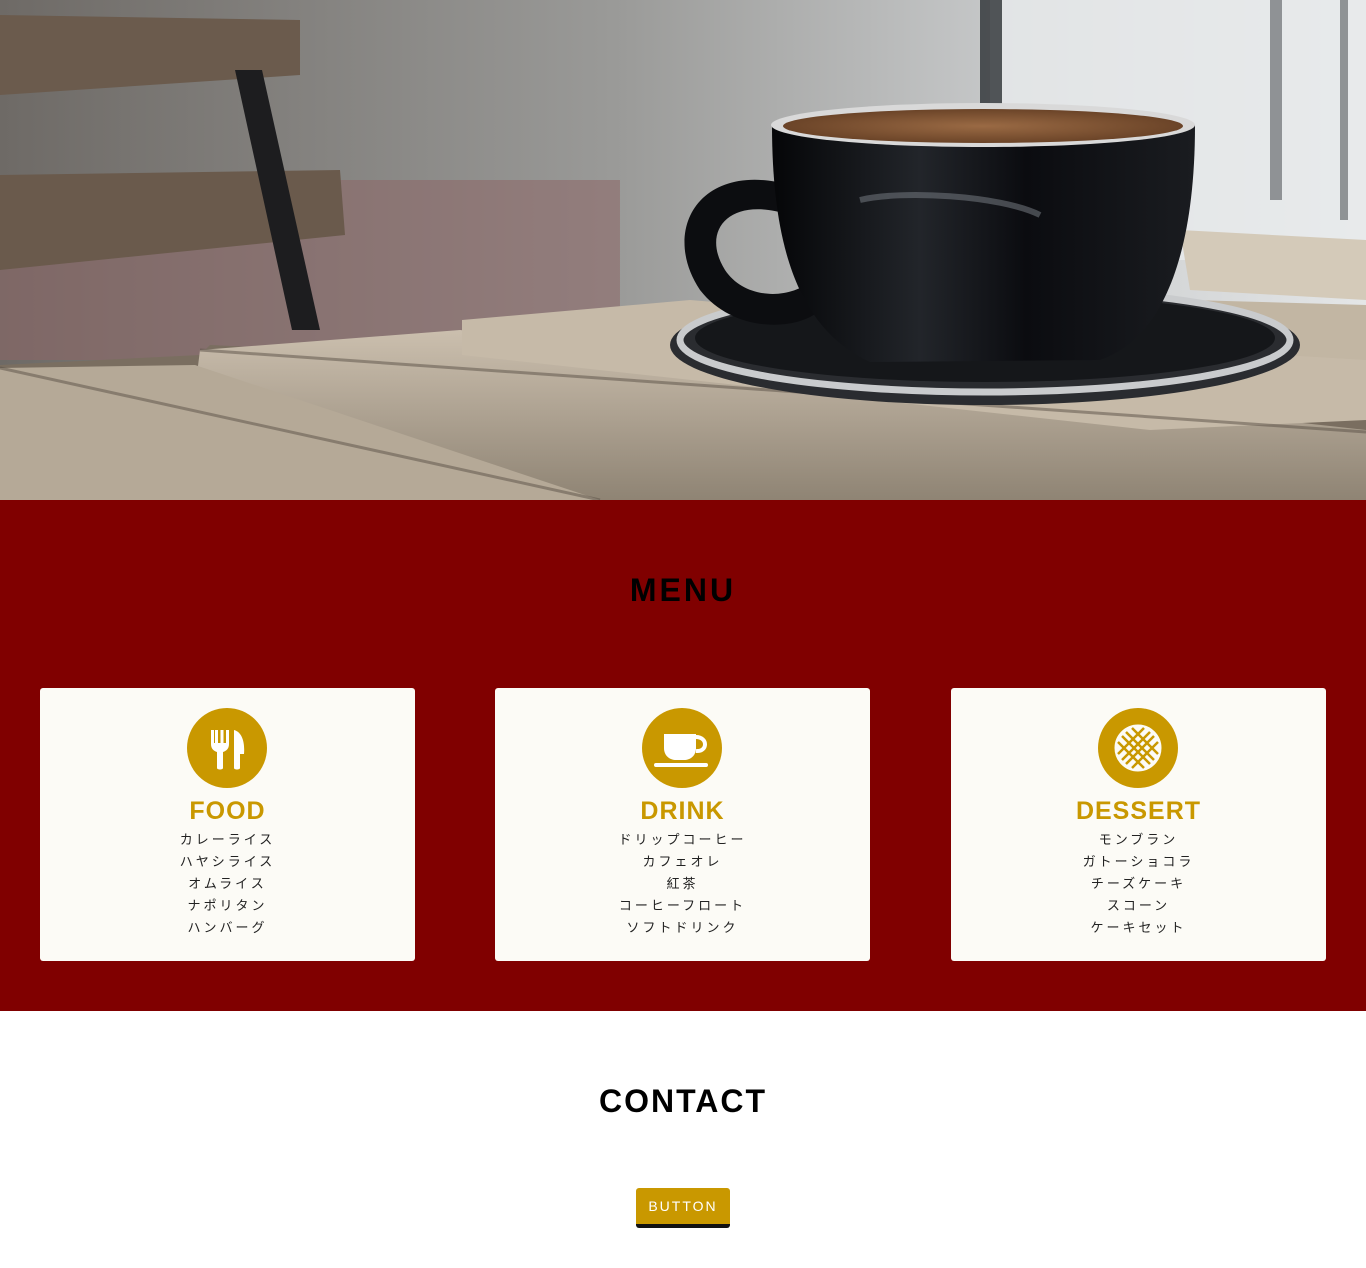 The width and height of the screenshot is (1366, 1268). Describe the element at coordinates (227, 862) in the screenshot. I see `list-item: ハヤシライス` at that location.